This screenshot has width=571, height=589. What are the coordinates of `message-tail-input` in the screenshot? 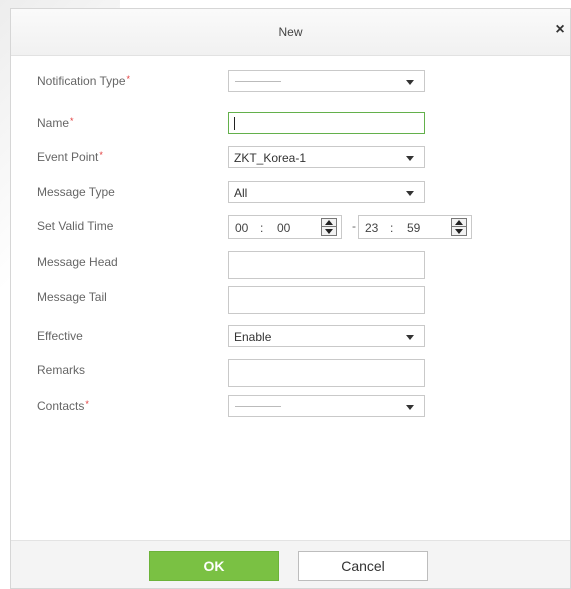 It's located at (326, 300).